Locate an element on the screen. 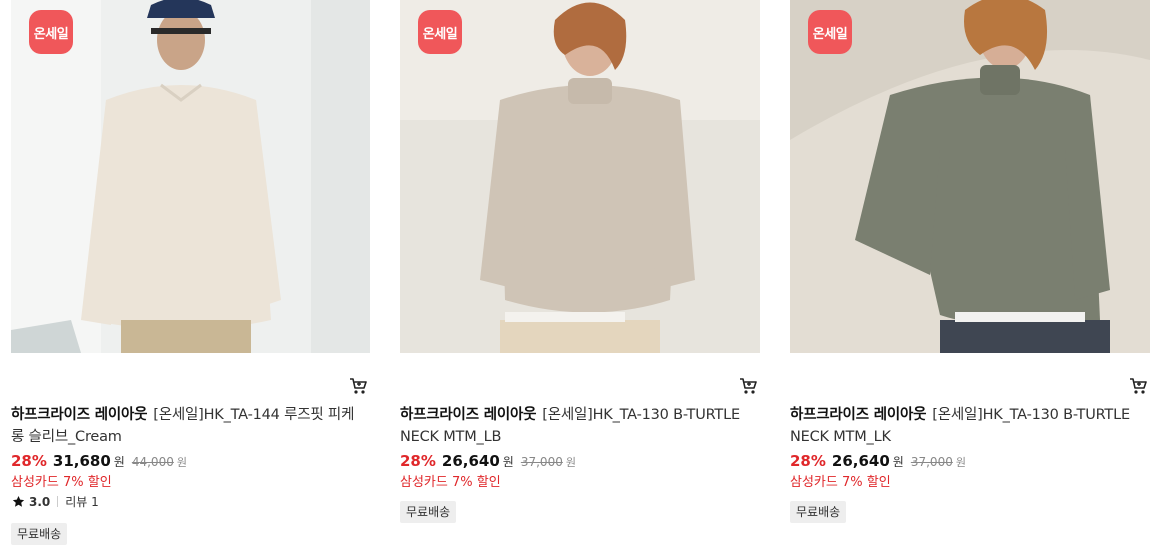 The image size is (1154, 553). divider is located at coordinates (58, 501).